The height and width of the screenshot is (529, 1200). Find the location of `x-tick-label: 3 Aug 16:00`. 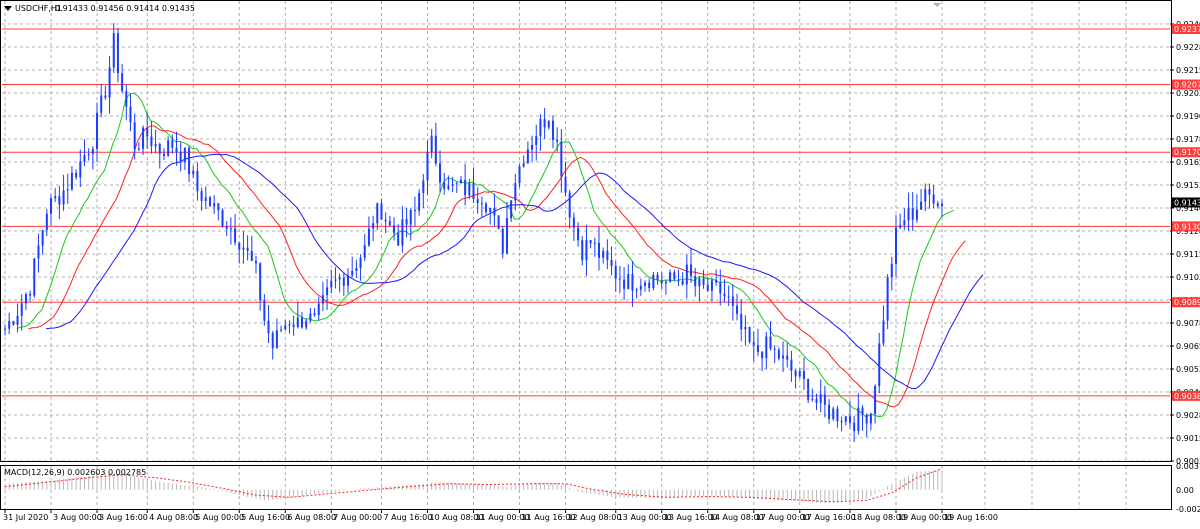

x-tick-label: 3 Aug 16:00 is located at coordinates (123, 517).